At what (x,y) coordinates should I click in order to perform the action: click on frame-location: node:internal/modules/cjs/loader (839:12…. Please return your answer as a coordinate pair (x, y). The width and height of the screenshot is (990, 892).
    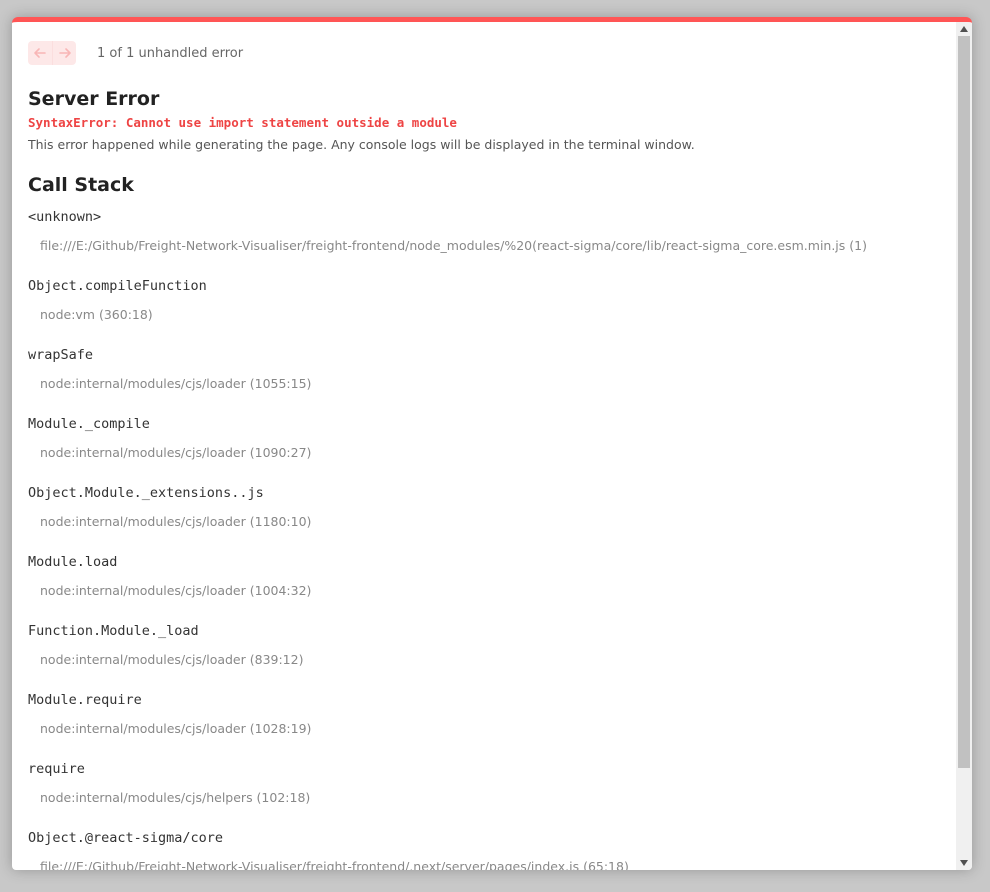
    Looking at the image, I should click on (172, 659).